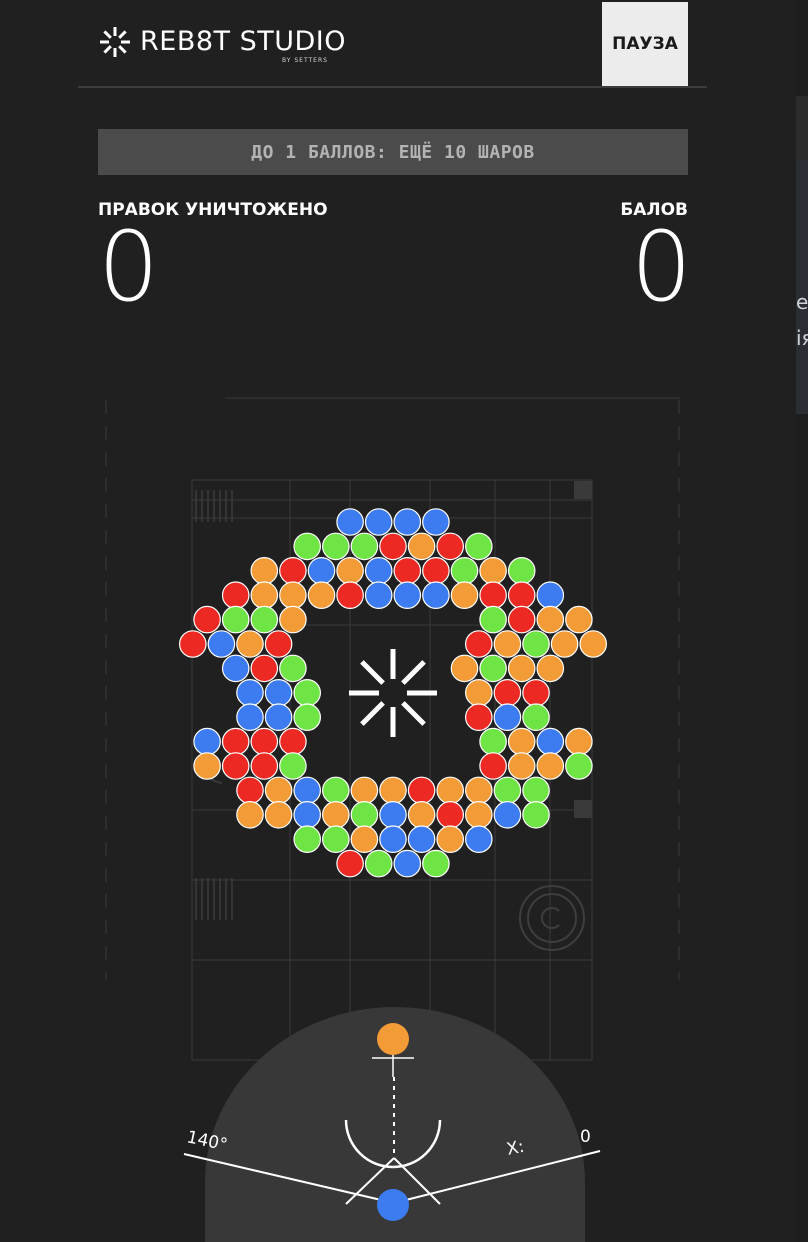 This screenshot has width=808, height=1242. What do you see at coordinates (393, 1039) in the screenshot?
I see `next-ball` at bounding box center [393, 1039].